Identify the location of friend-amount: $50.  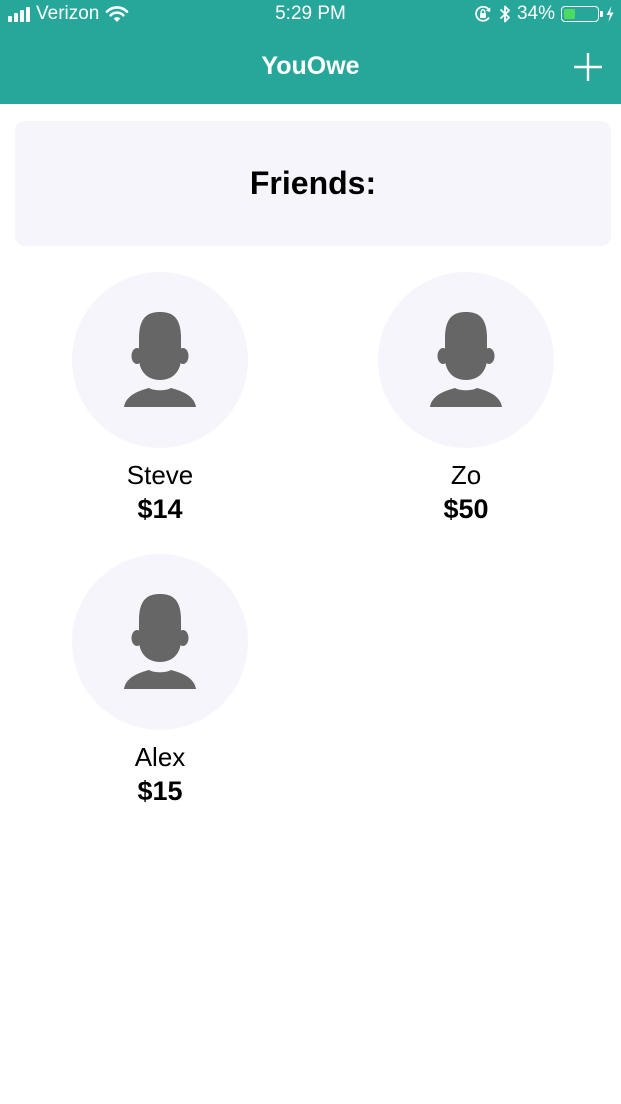
(466, 509).